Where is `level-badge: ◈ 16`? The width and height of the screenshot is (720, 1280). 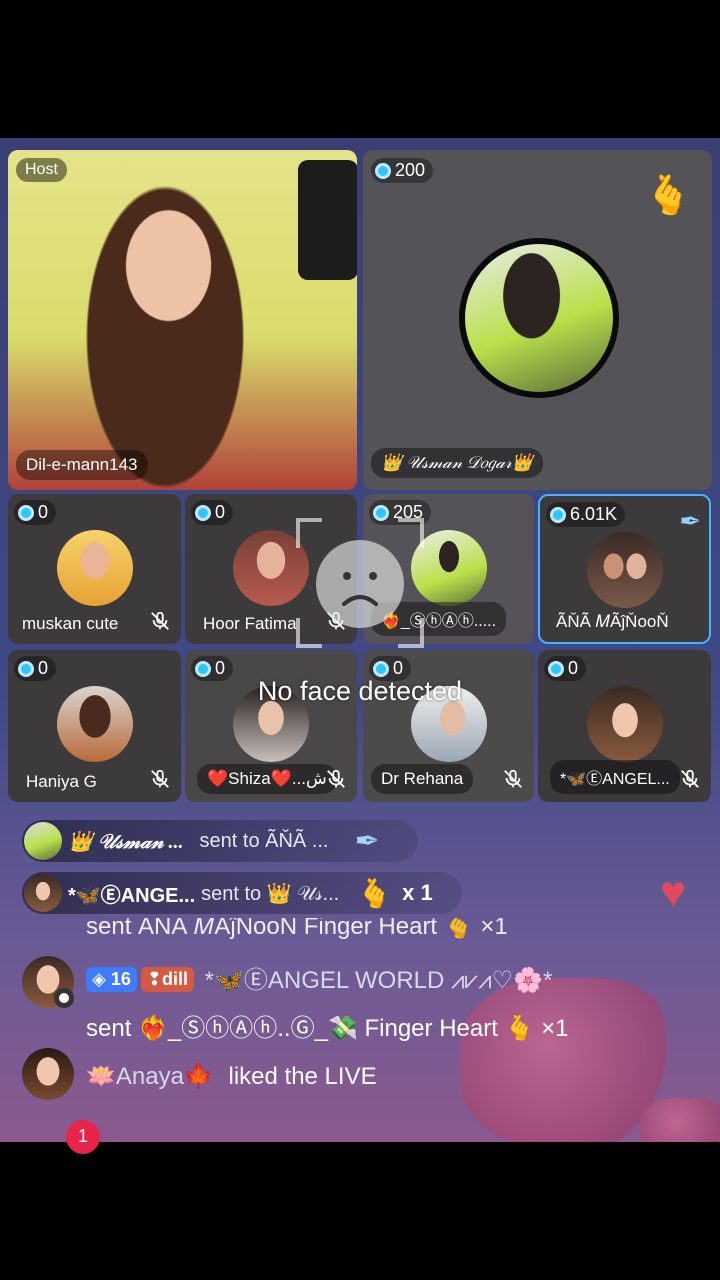 level-badge: ◈ 16 is located at coordinates (111, 979).